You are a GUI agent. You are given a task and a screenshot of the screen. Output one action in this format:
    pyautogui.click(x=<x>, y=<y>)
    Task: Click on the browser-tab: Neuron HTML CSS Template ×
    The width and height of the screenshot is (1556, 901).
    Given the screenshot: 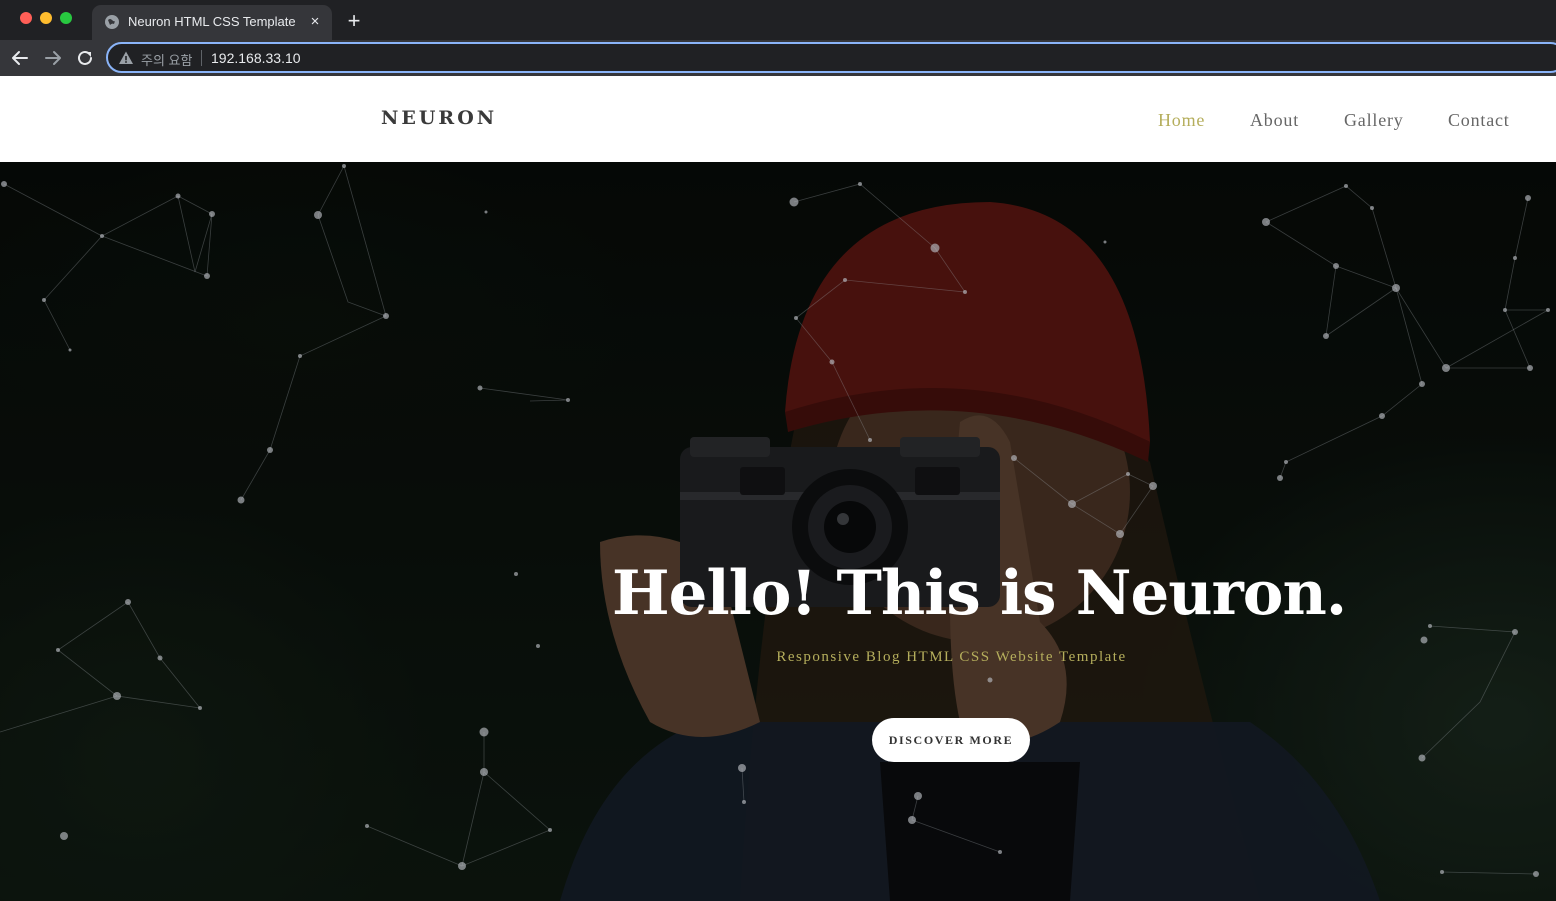 What is the action you would take?
    pyautogui.click(x=212, y=22)
    